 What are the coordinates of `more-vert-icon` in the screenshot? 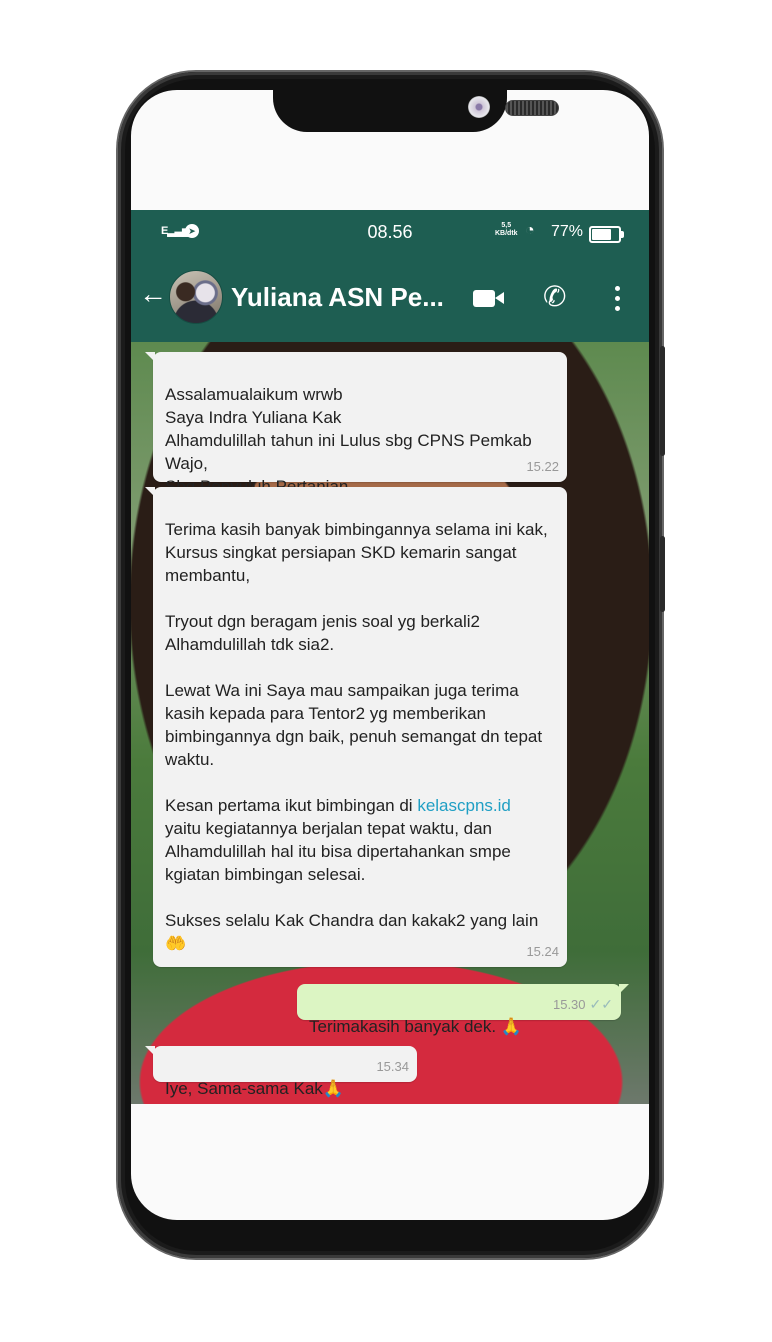 It's located at (617, 301).